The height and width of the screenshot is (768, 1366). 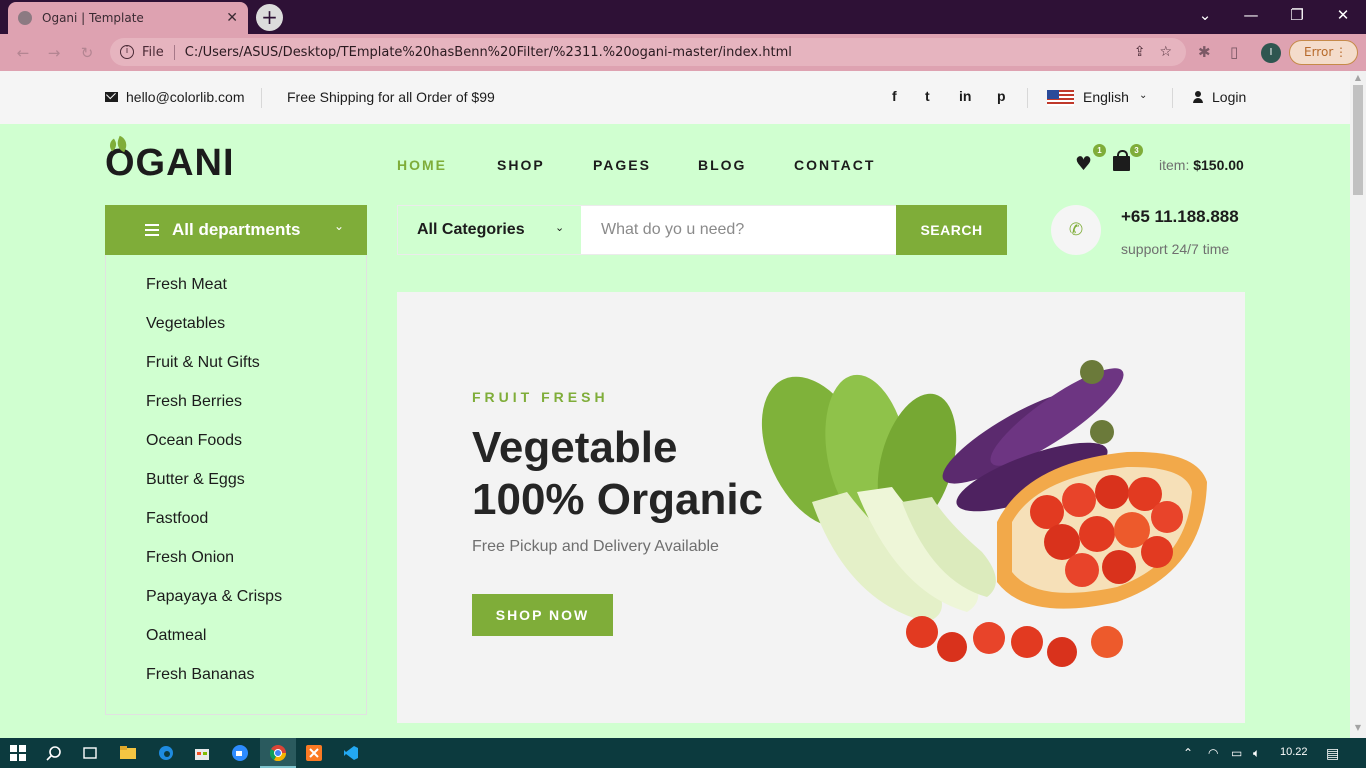 What do you see at coordinates (575, 447) in the screenshot?
I see `hero-headline-line: Vegetable` at bounding box center [575, 447].